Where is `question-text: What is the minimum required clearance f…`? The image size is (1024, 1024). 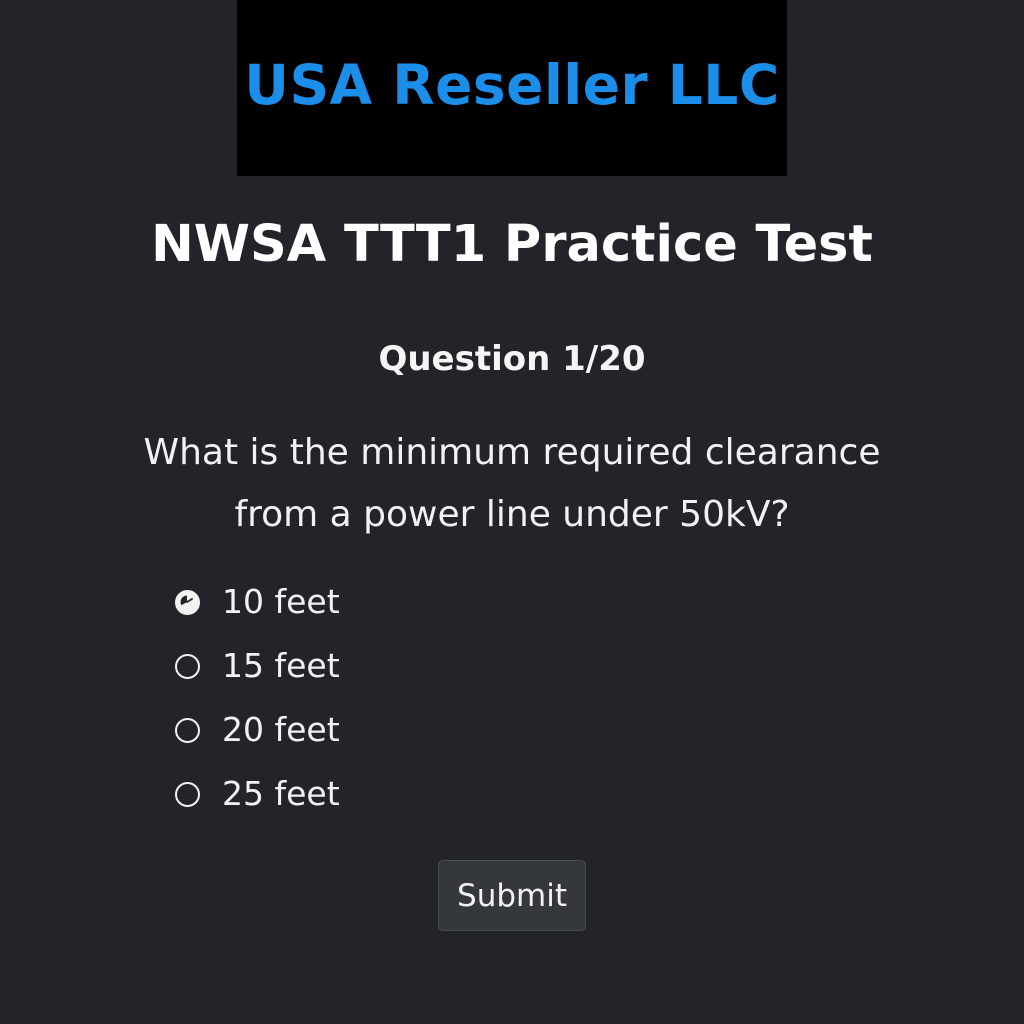
question-text: What is the minimum required clearance f… is located at coordinates (512, 483).